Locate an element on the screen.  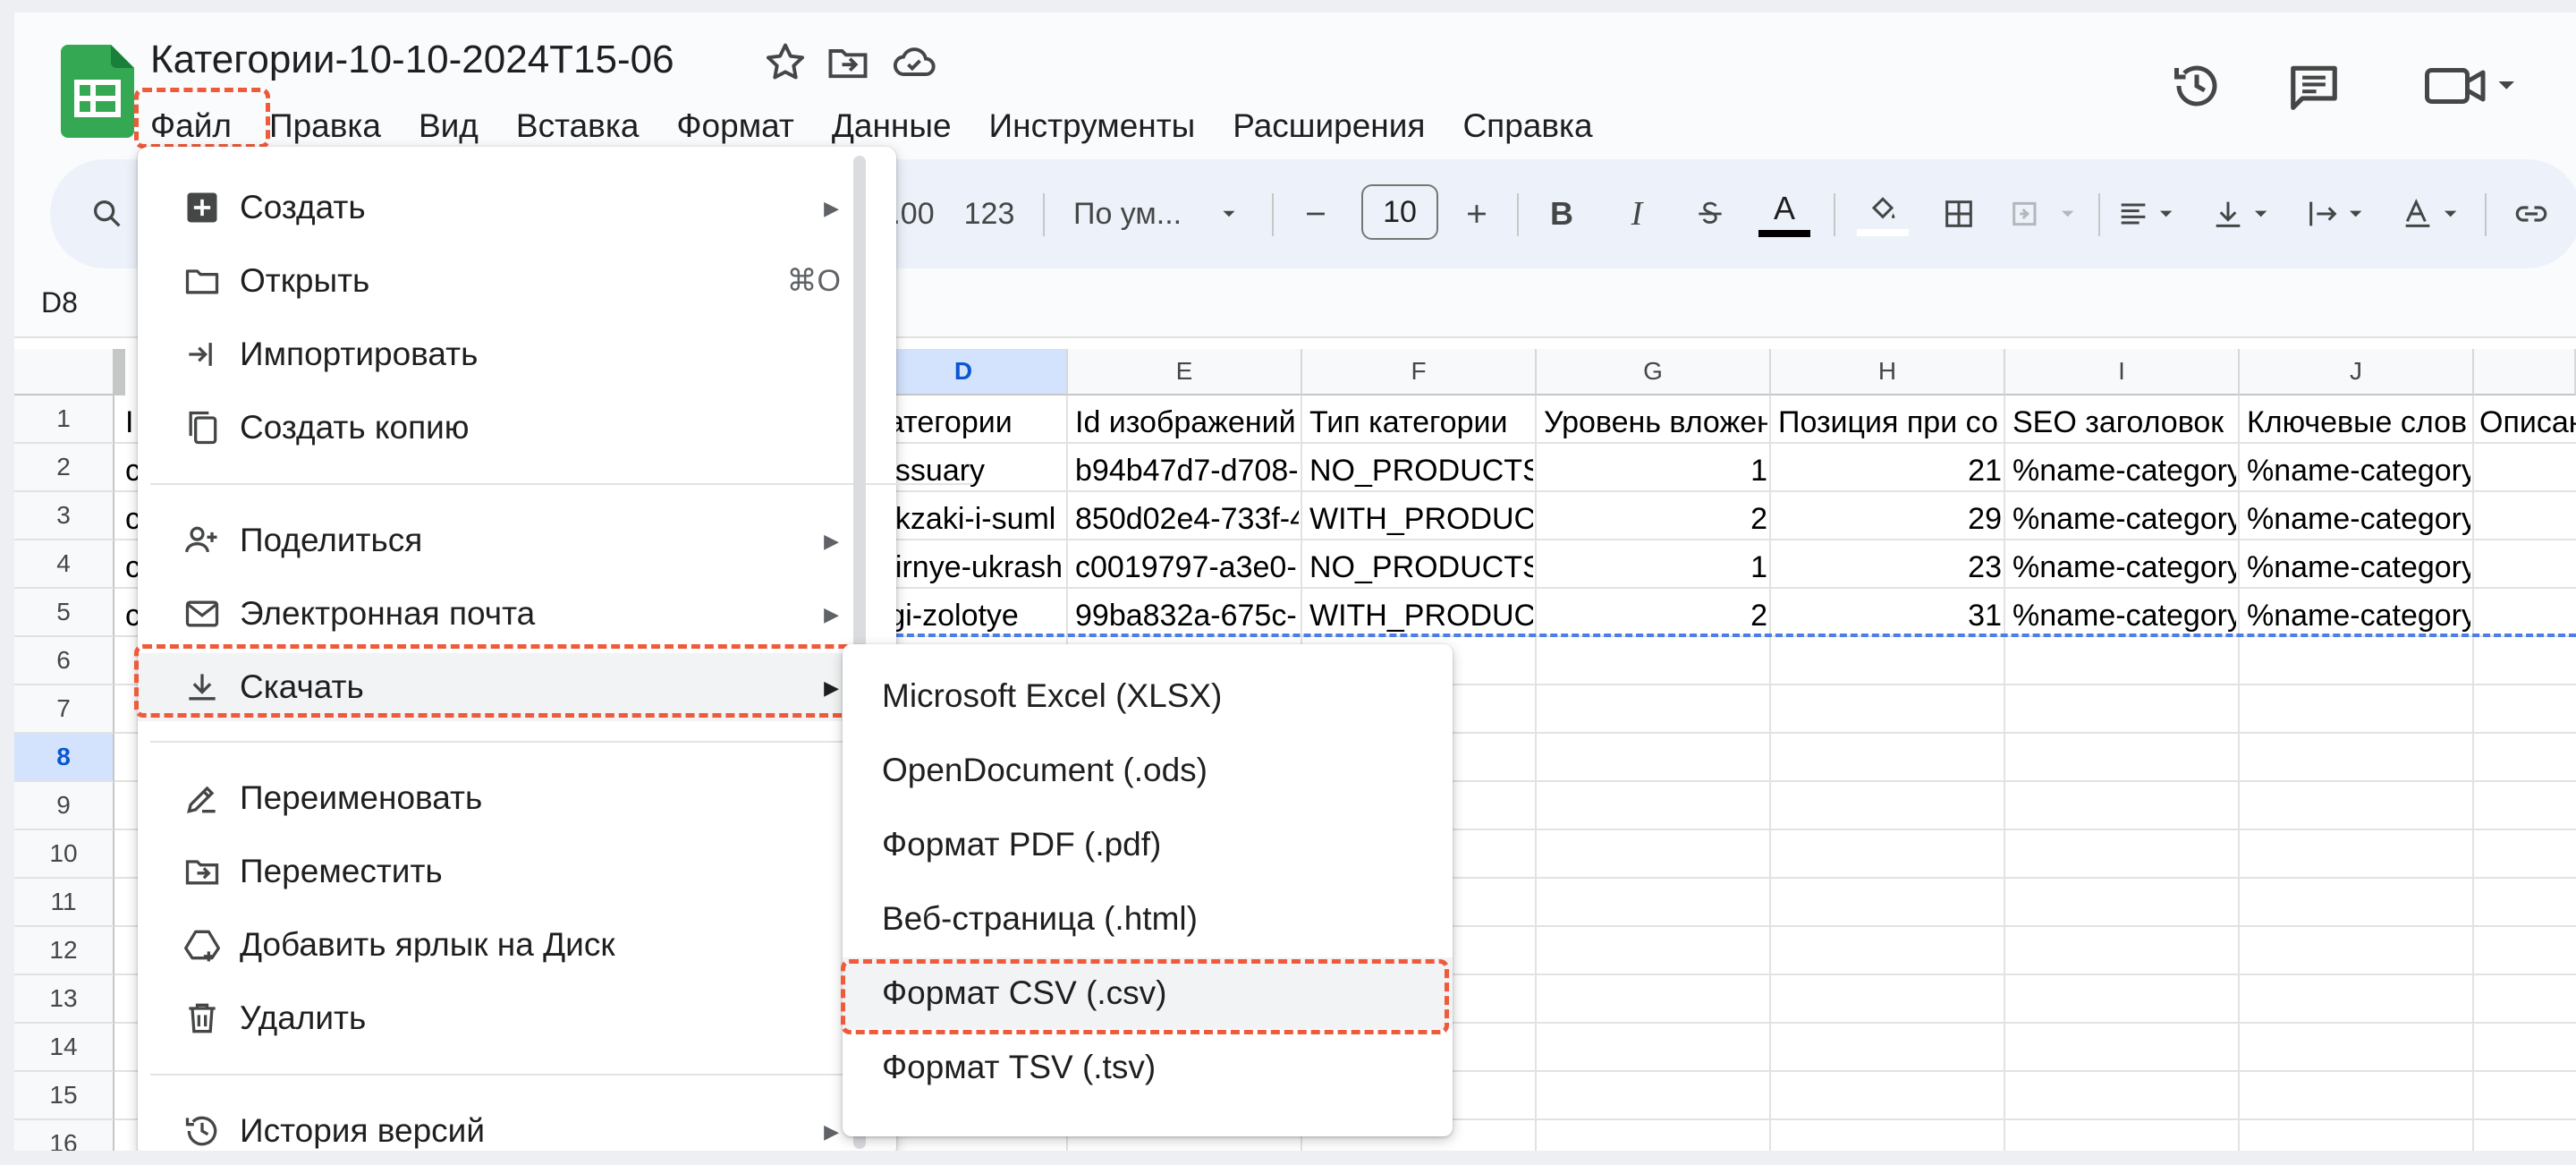
cell-f3: WITH_PRODUC is located at coordinates (1421, 519).